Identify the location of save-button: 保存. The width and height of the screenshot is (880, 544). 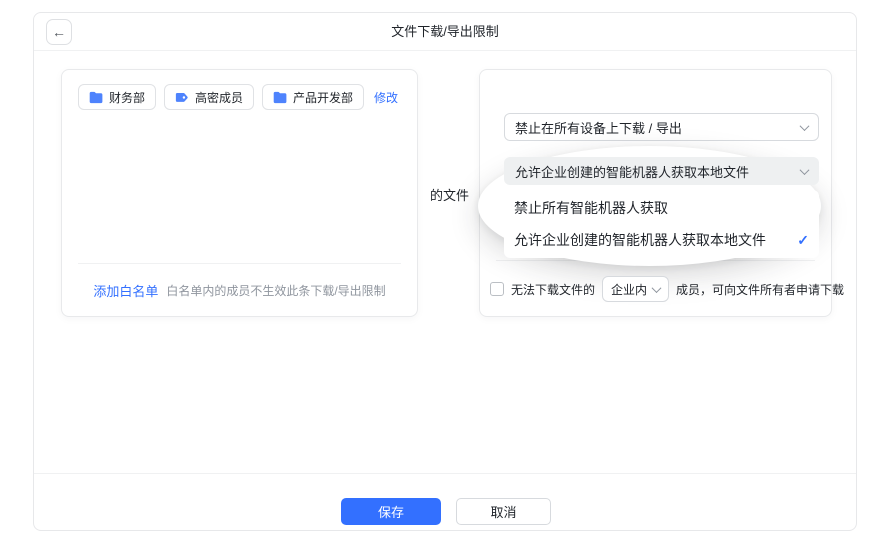
(391, 511).